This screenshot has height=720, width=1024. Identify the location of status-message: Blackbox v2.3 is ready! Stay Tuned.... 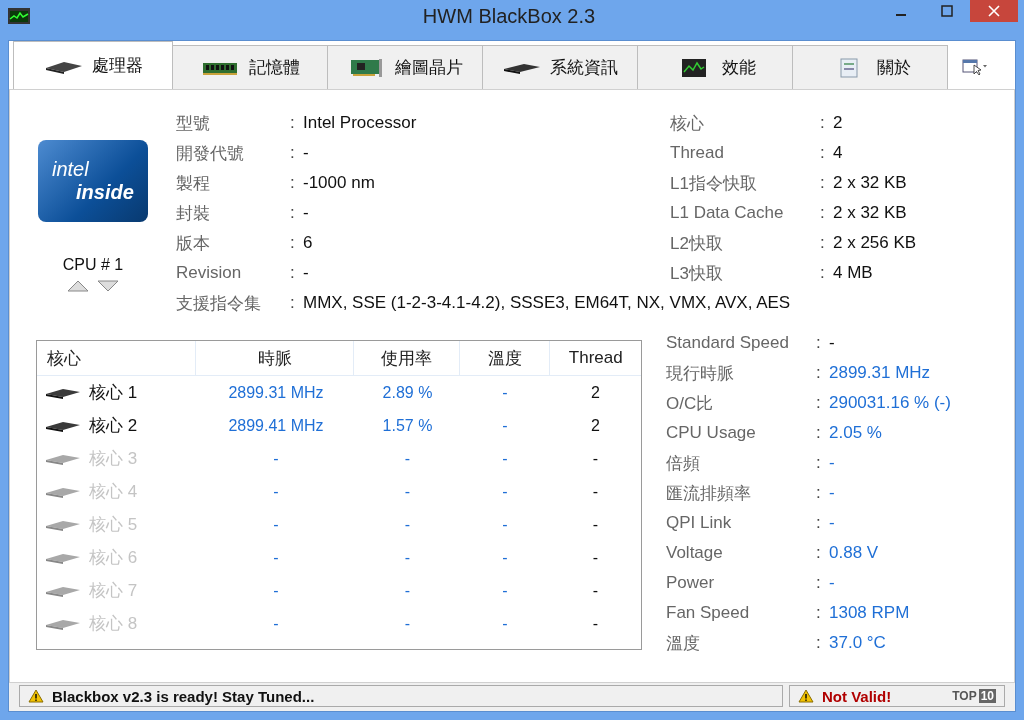
(183, 696).